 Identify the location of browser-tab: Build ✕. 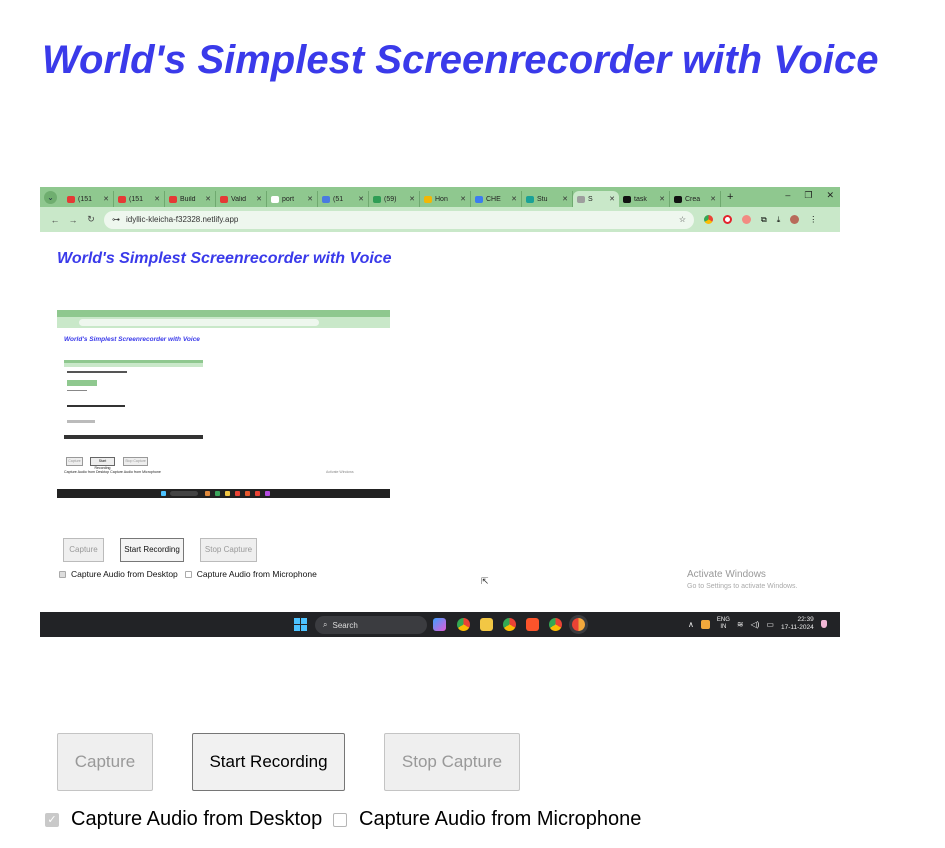
(190, 199).